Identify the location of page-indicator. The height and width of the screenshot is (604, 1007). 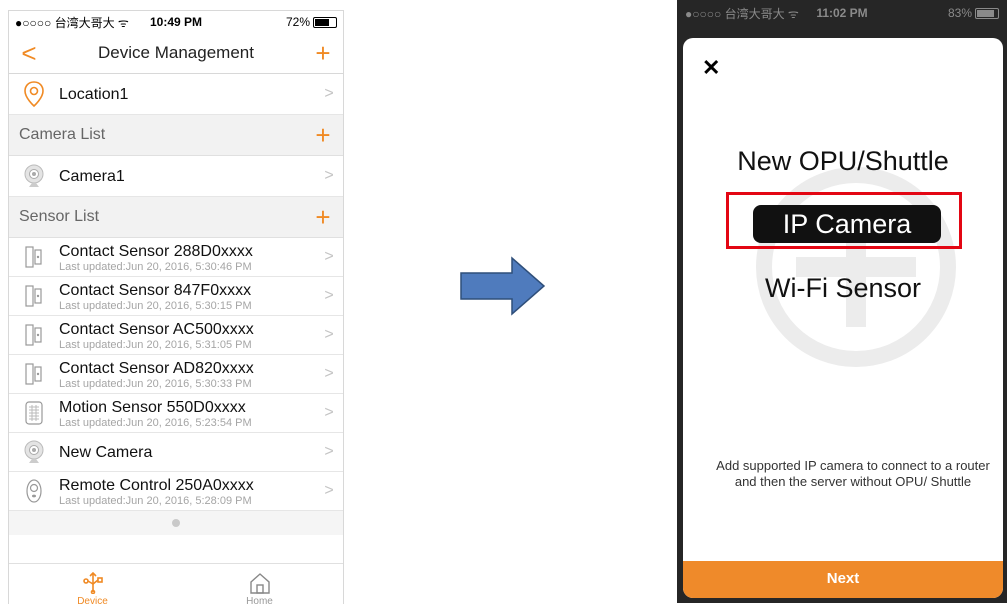
(176, 523).